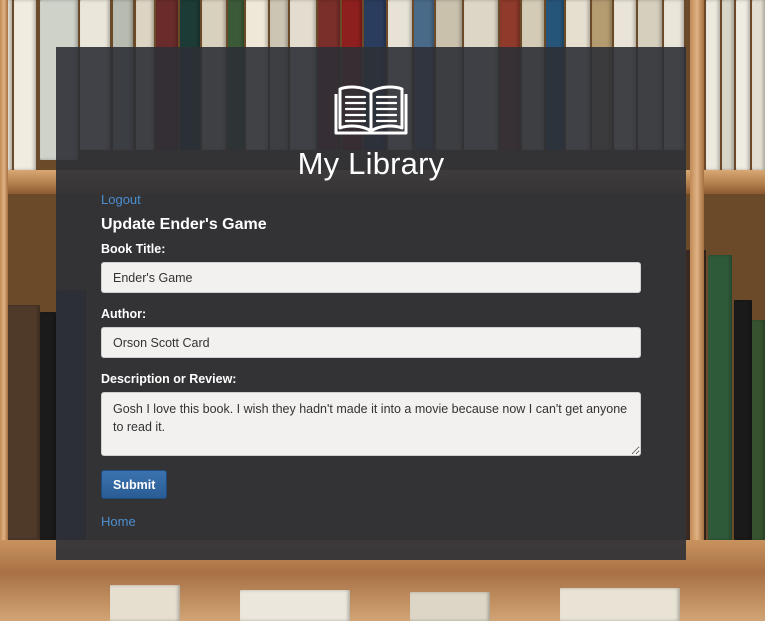 The height and width of the screenshot is (621, 765). Describe the element at coordinates (371, 163) in the screenshot. I see `app-title: My Library` at that location.